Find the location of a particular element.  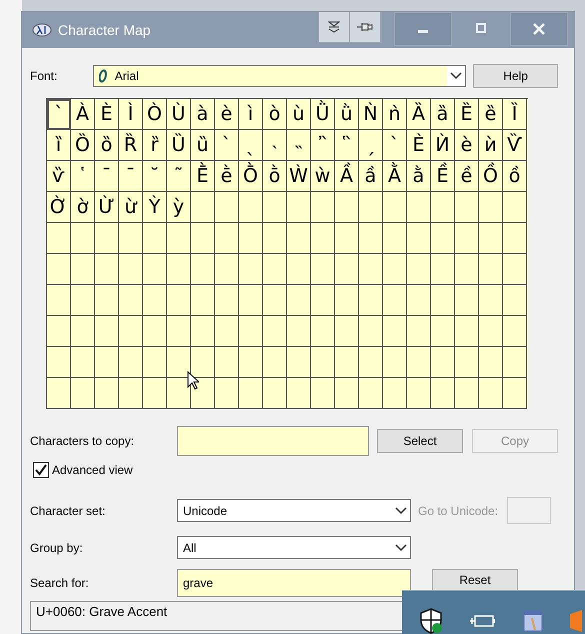

character-cell: ȍ is located at coordinates (107, 145).